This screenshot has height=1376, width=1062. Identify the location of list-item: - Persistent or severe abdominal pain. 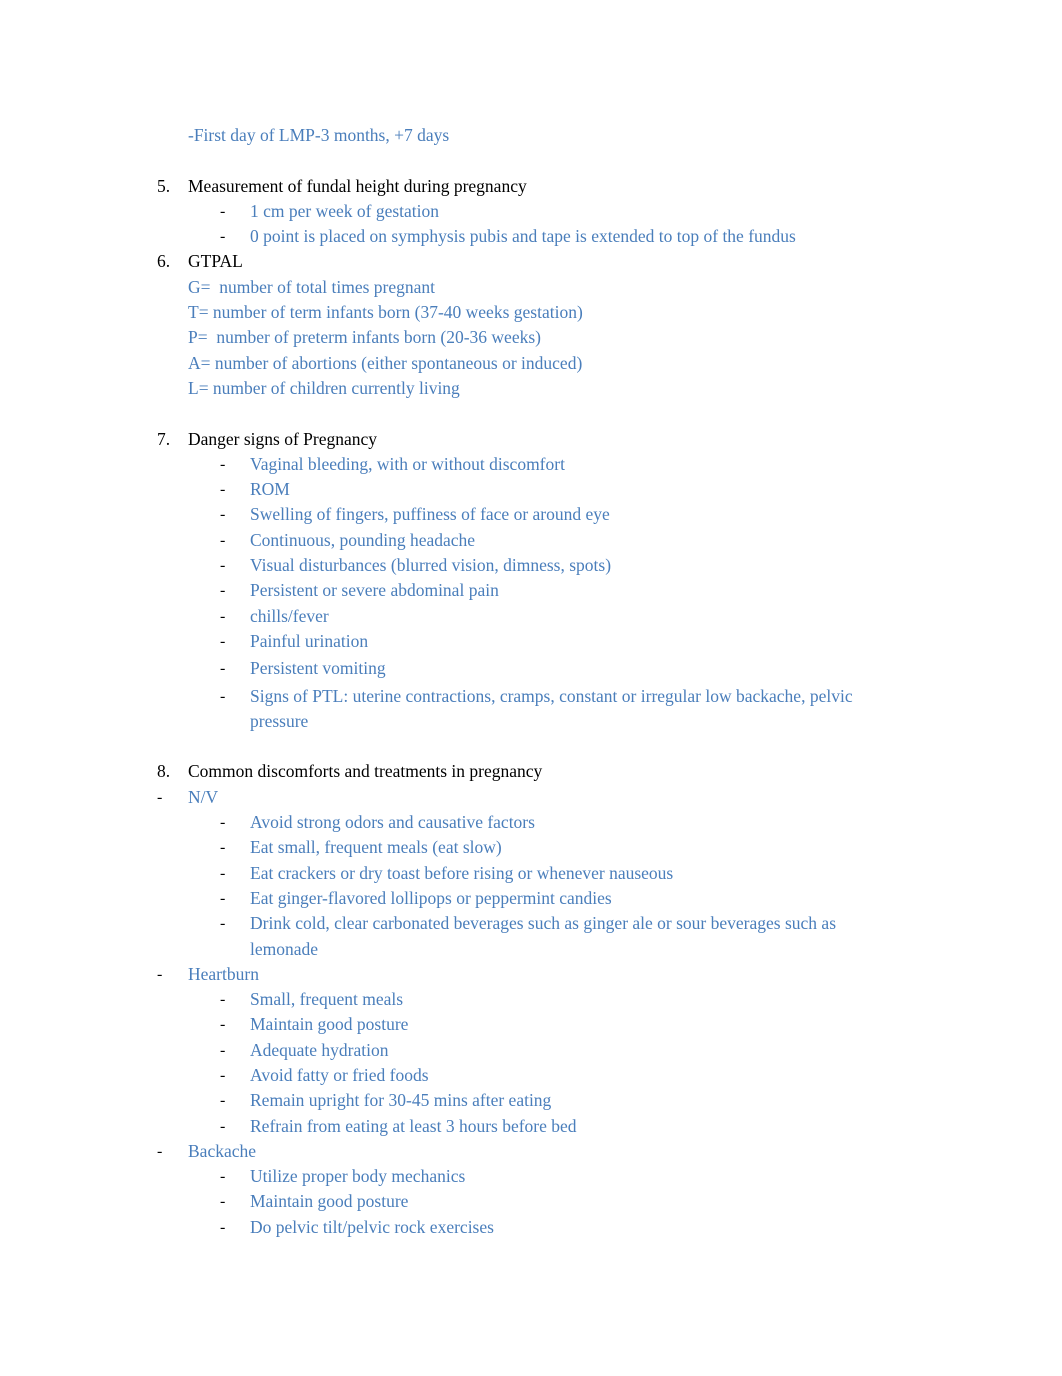
(538, 590).